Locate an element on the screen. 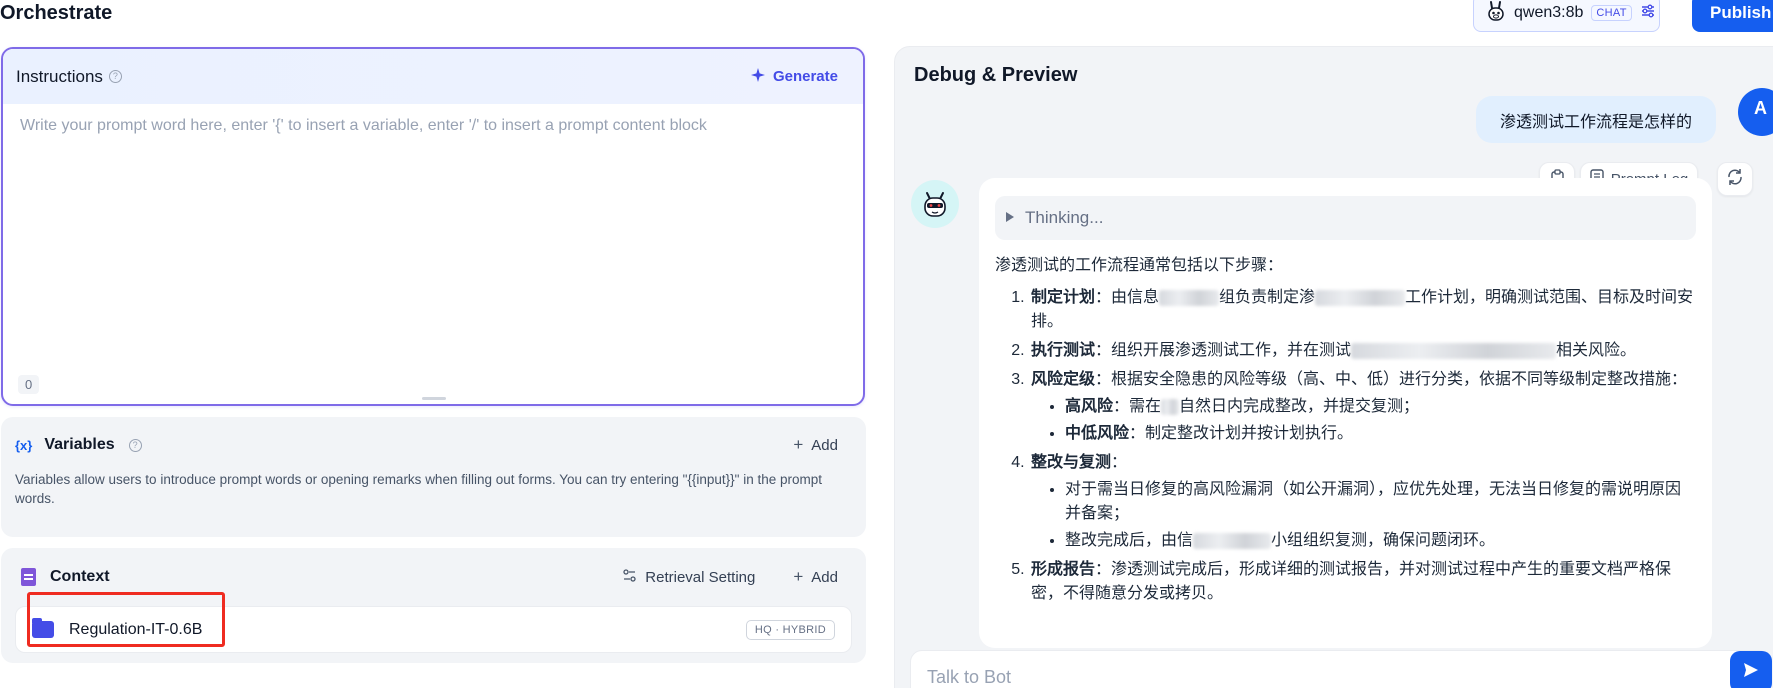 This screenshot has height=688, width=1773. publish-button: Publish is located at coordinates (1732, 16).